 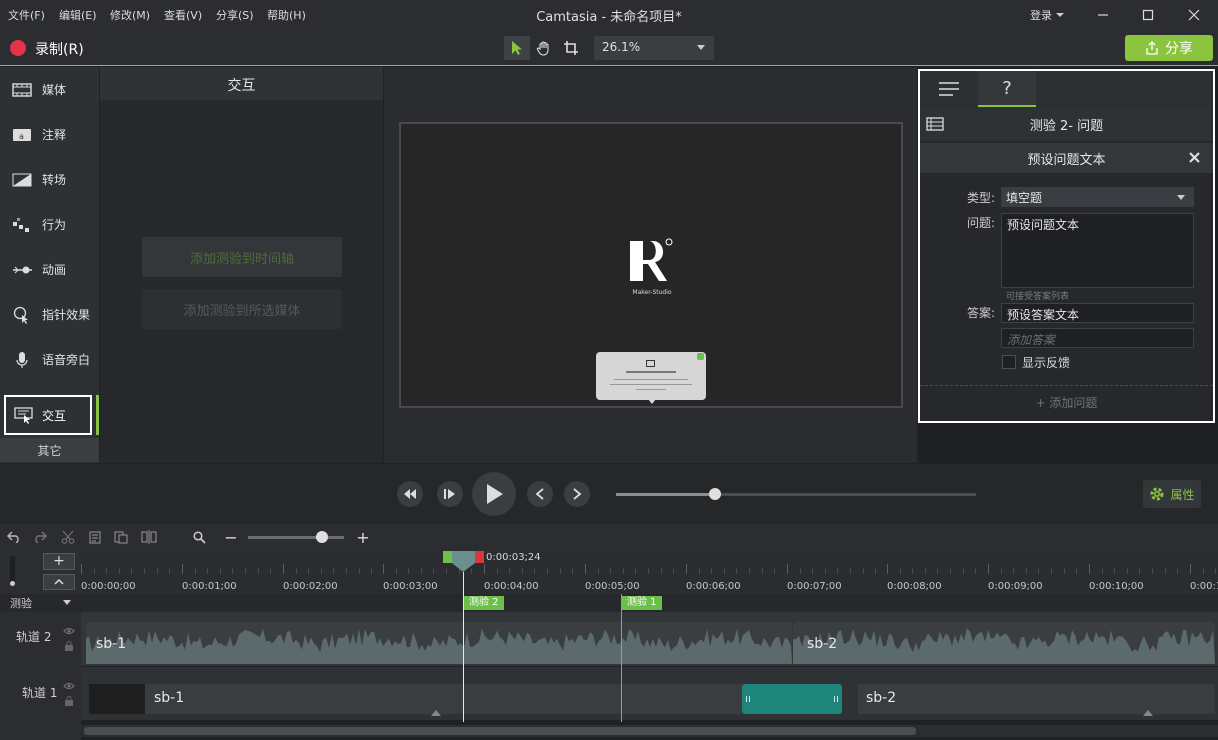 I want to click on properties-button: 属性, so click(x=1172, y=494).